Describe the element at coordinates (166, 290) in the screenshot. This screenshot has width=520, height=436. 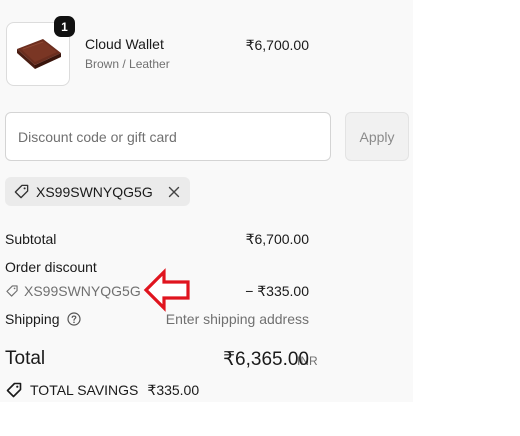
I see `annotation-arrow-icon` at that location.